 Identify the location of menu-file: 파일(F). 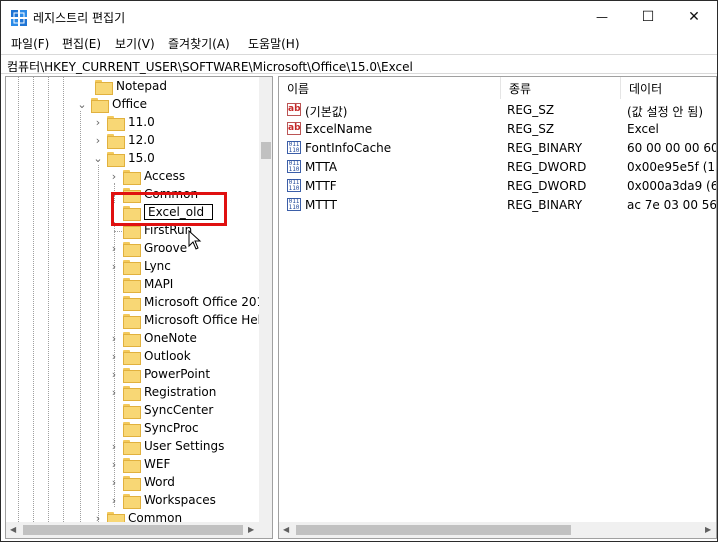
(30, 43).